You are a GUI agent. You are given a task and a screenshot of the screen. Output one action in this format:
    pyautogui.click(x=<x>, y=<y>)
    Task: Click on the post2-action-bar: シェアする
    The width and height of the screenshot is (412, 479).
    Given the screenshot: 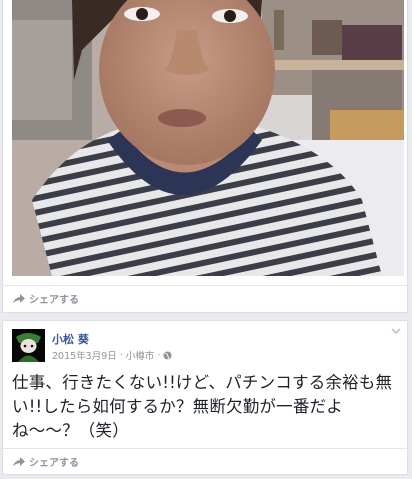 What is the action you would take?
    pyautogui.click(x=205, y=461)
    